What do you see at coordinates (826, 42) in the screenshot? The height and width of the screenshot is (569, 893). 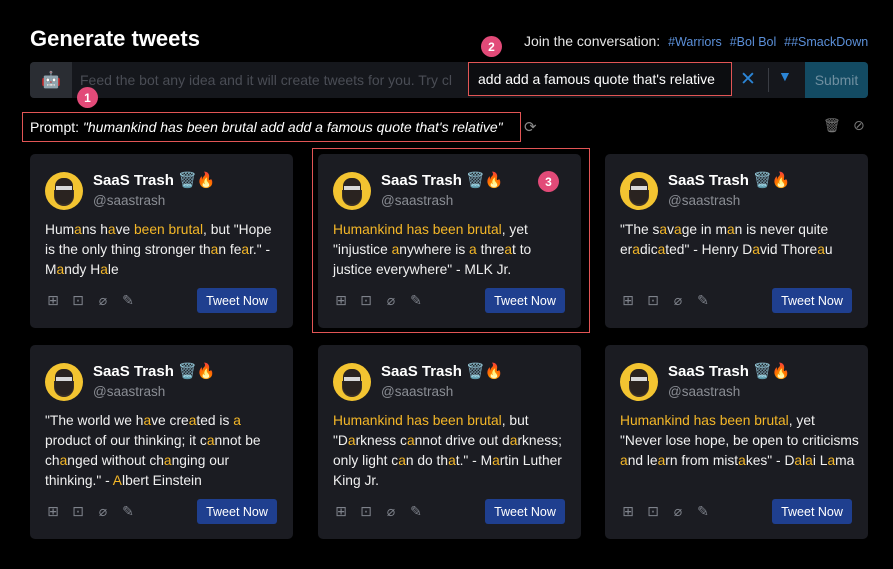 I see `tag-smackdown: ##SmackDown` at bounding box center [826, 42].